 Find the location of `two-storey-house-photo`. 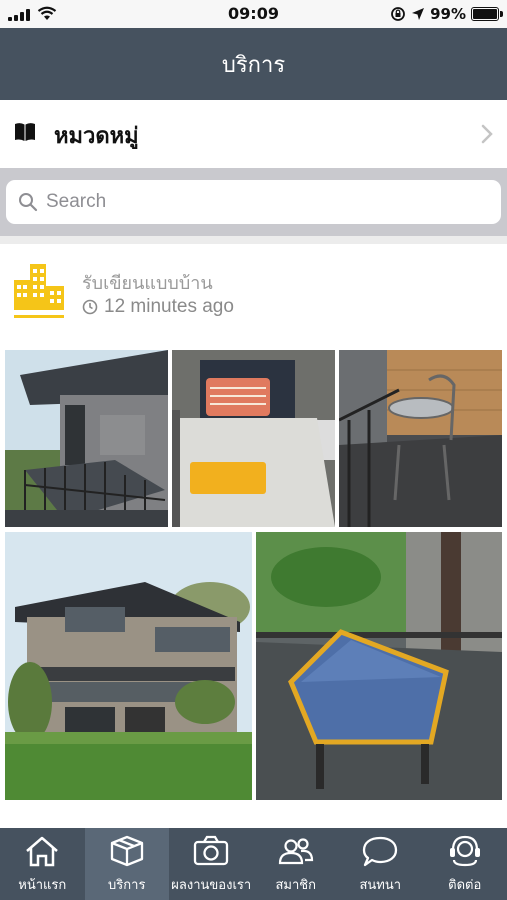

two-storey-house-photo is located at coordinates (128, 666).